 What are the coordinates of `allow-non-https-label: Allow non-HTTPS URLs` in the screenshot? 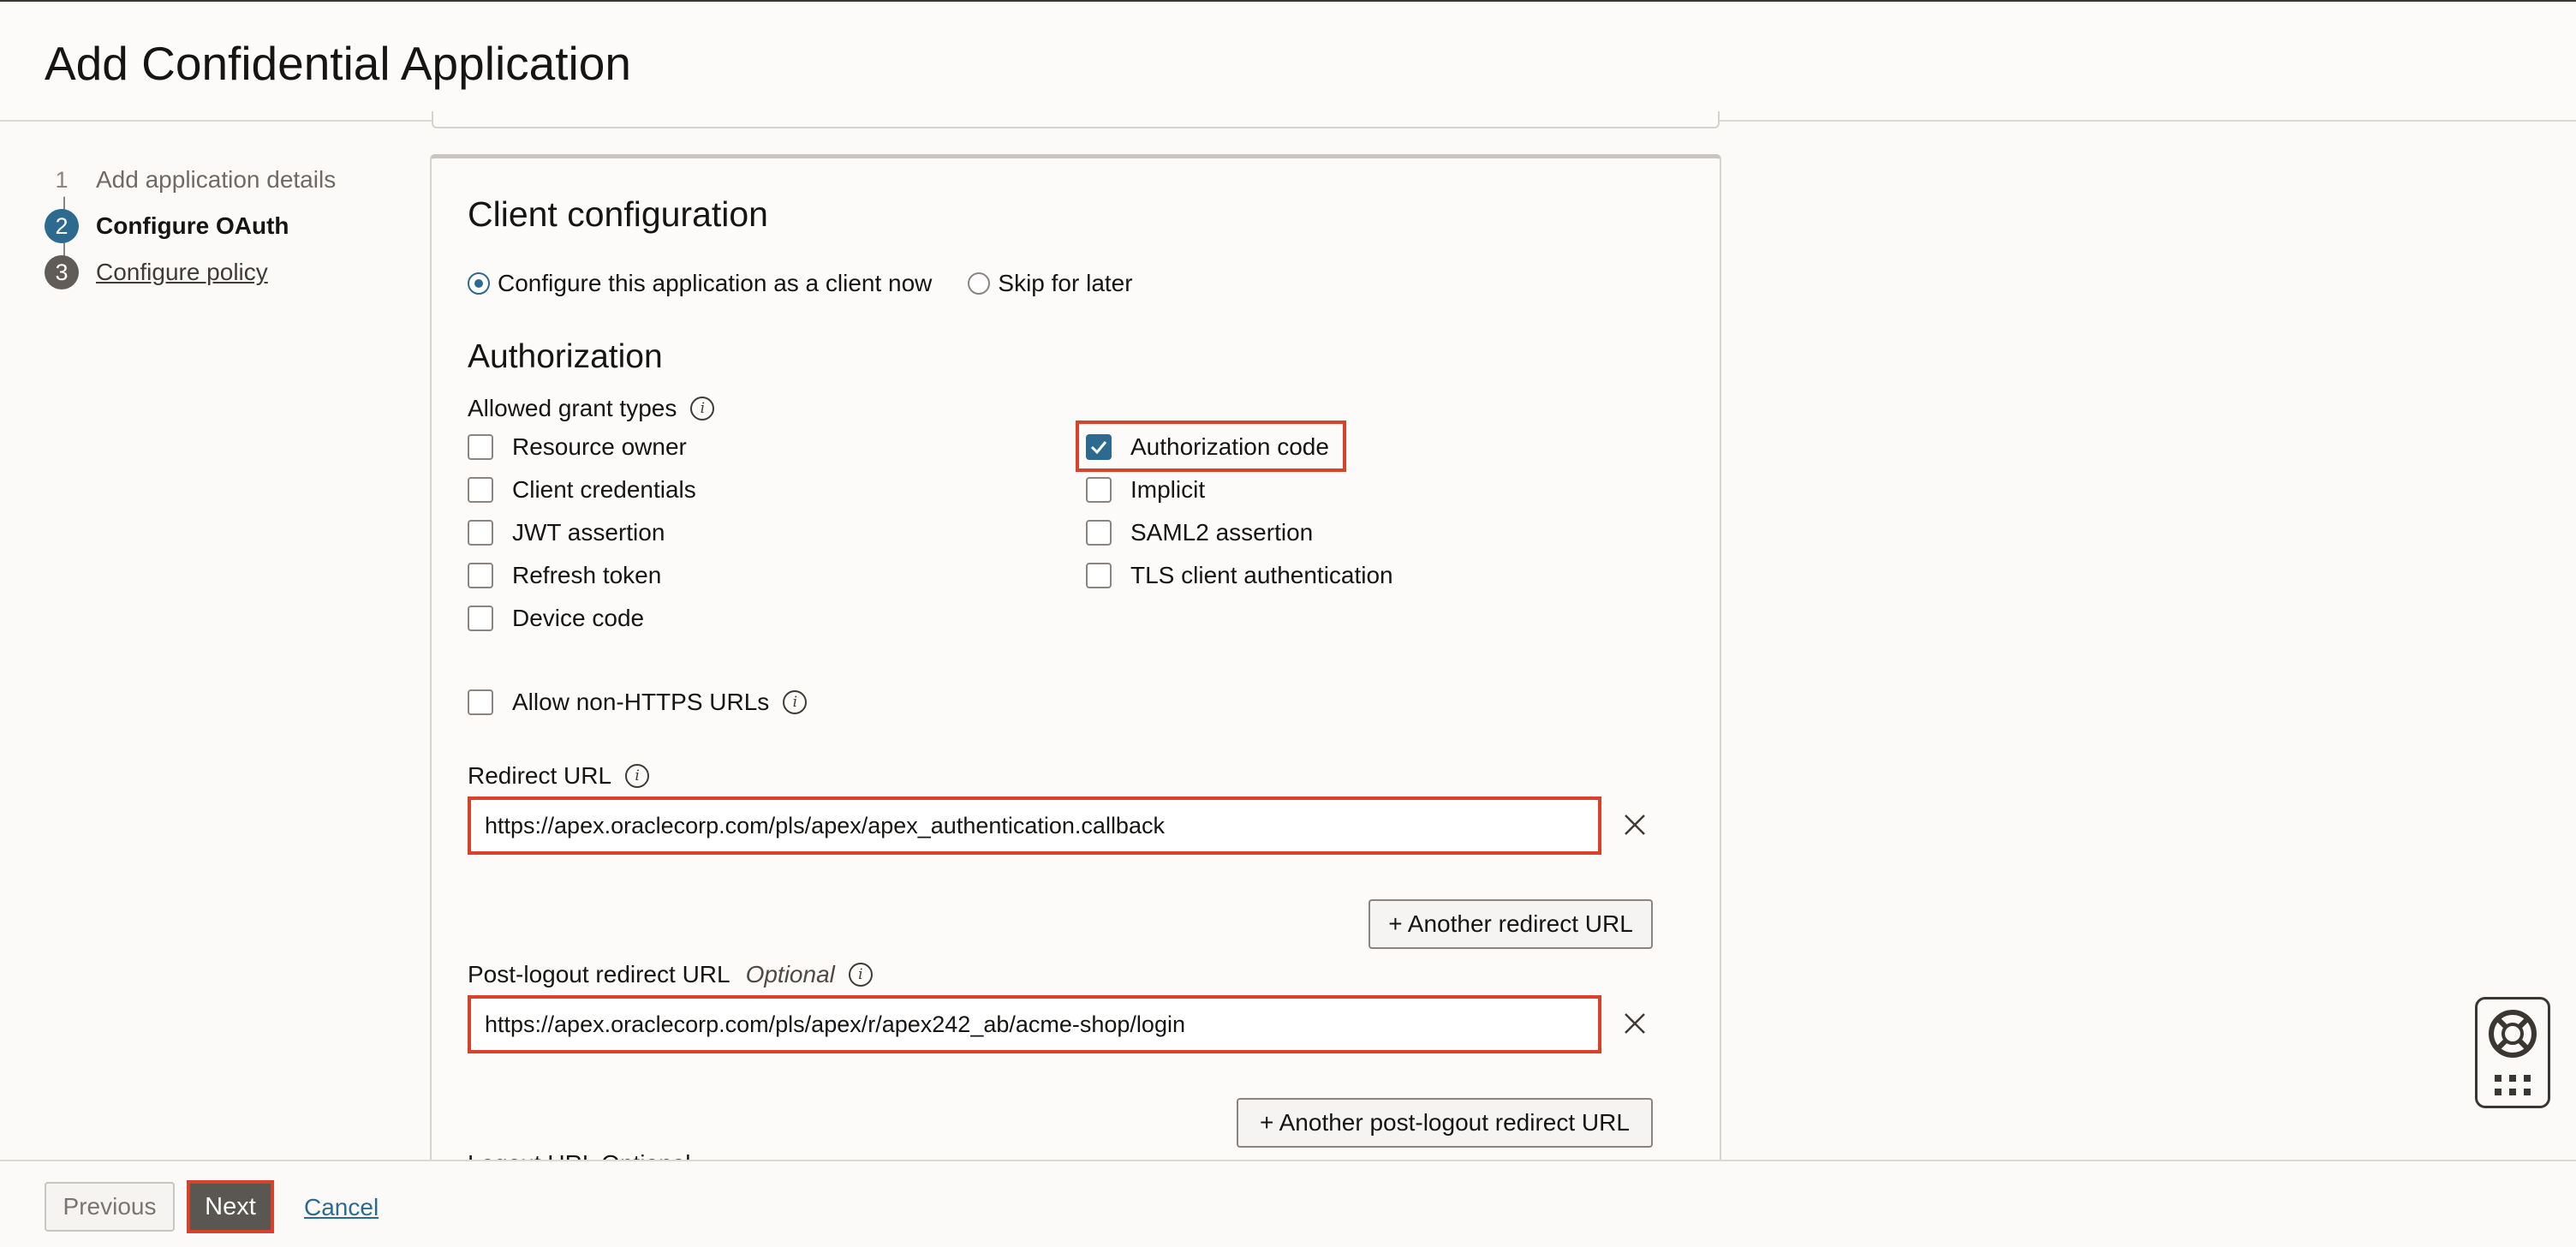 It's located at (641, 702).